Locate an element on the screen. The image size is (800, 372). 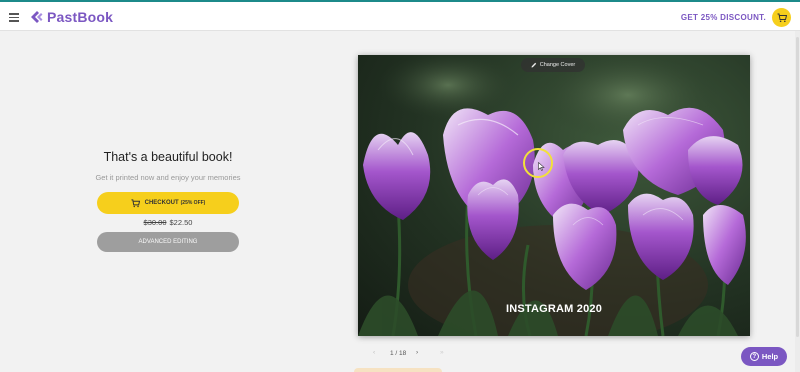
last-page-icon: » is located at coordinates (442, 352).